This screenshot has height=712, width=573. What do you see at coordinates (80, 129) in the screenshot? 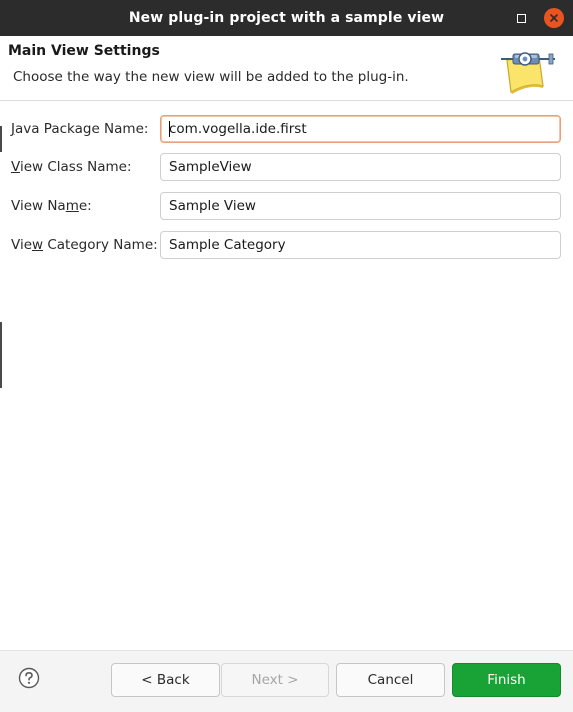
I see `java-package-label: Java Package Name:` at bounding box center [80, 129].